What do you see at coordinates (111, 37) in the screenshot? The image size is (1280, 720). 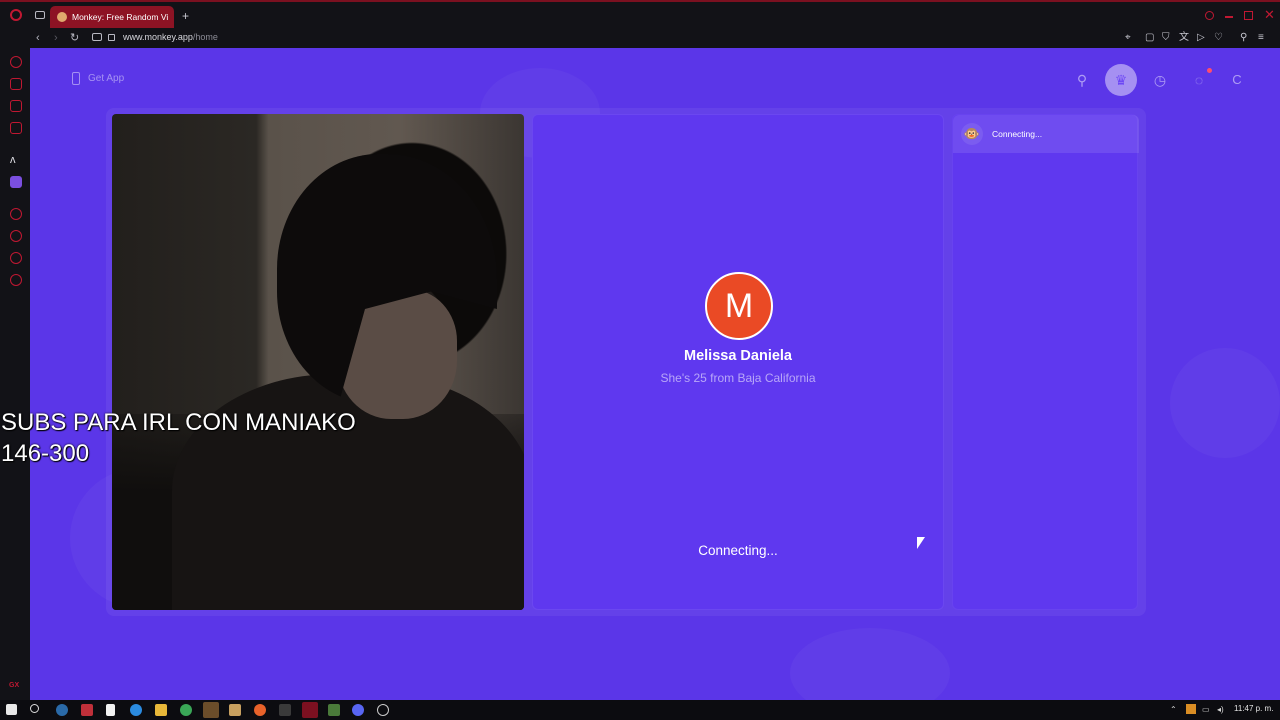 I see `lock-icon` at bounding box center [111, 37].